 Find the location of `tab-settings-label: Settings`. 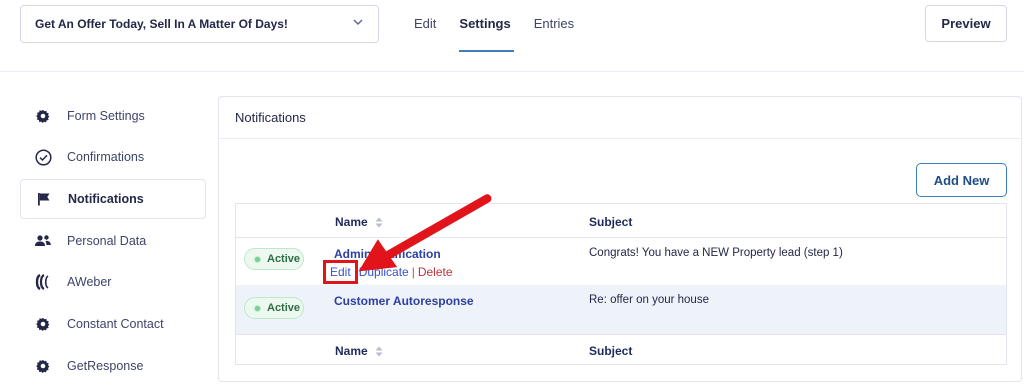

tab-settings-label: Settings is located at coordinates (485, 23).